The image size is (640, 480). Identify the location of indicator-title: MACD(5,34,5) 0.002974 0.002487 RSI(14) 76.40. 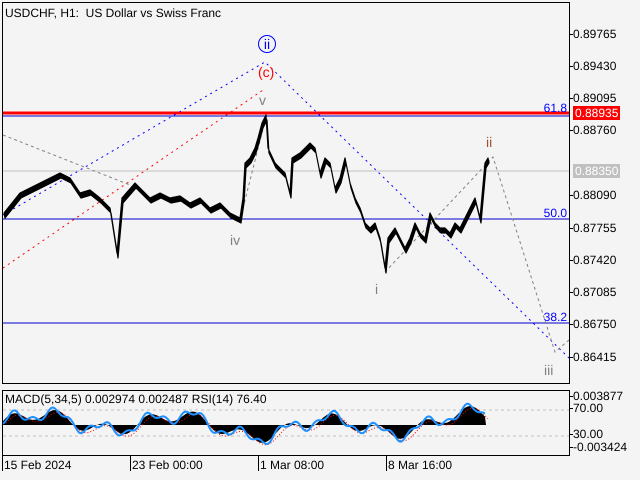
(135, 399).